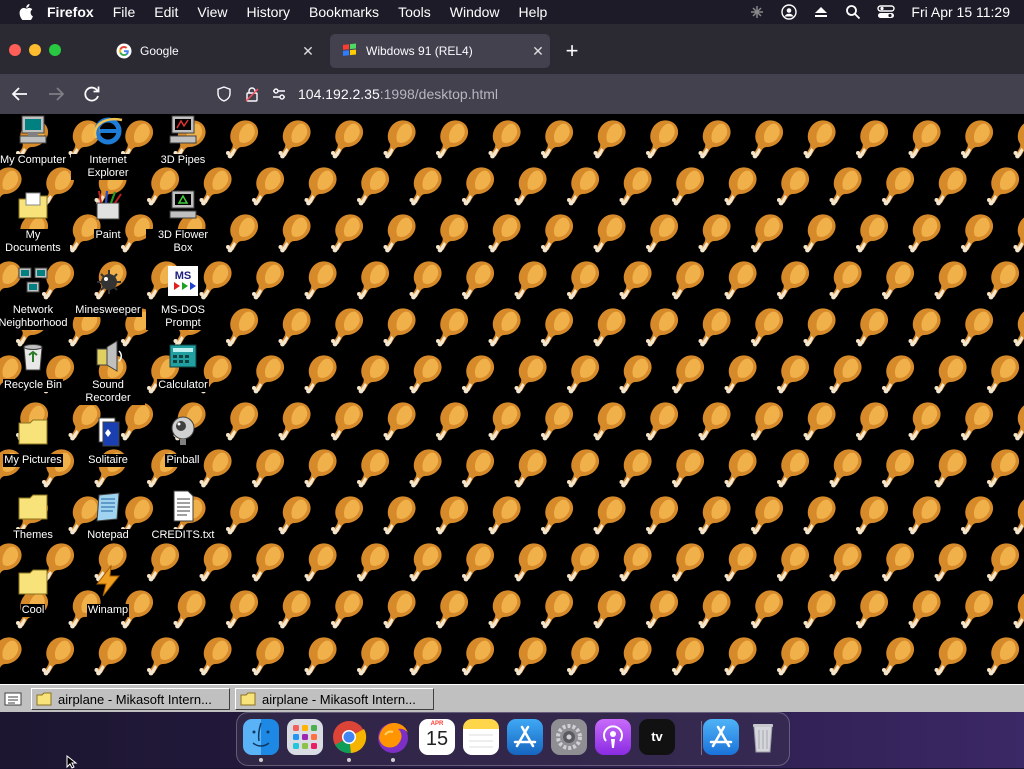 This screenshot has height=769, width=1024. I want to click on reload-icon, so click(92, 94).